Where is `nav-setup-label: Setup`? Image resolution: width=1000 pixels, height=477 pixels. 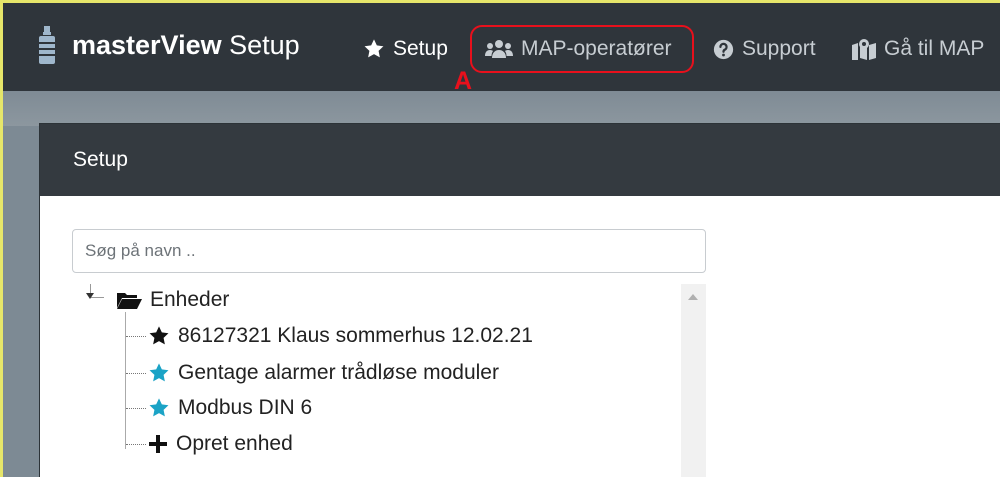 nav-setup-label: Setup is located at coordinates (420, 48).